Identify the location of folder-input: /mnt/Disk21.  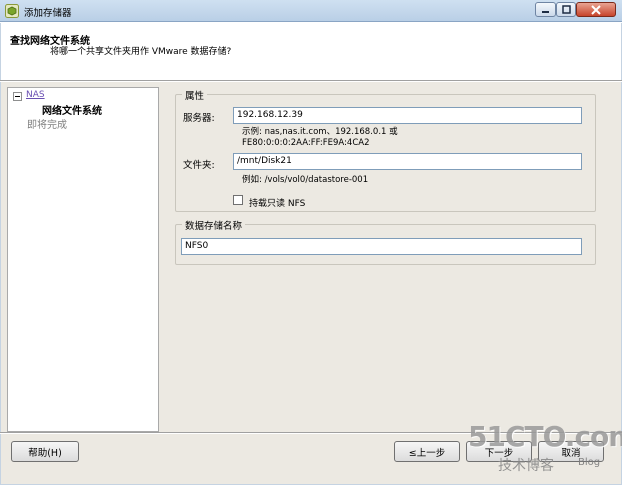
(407, 161).